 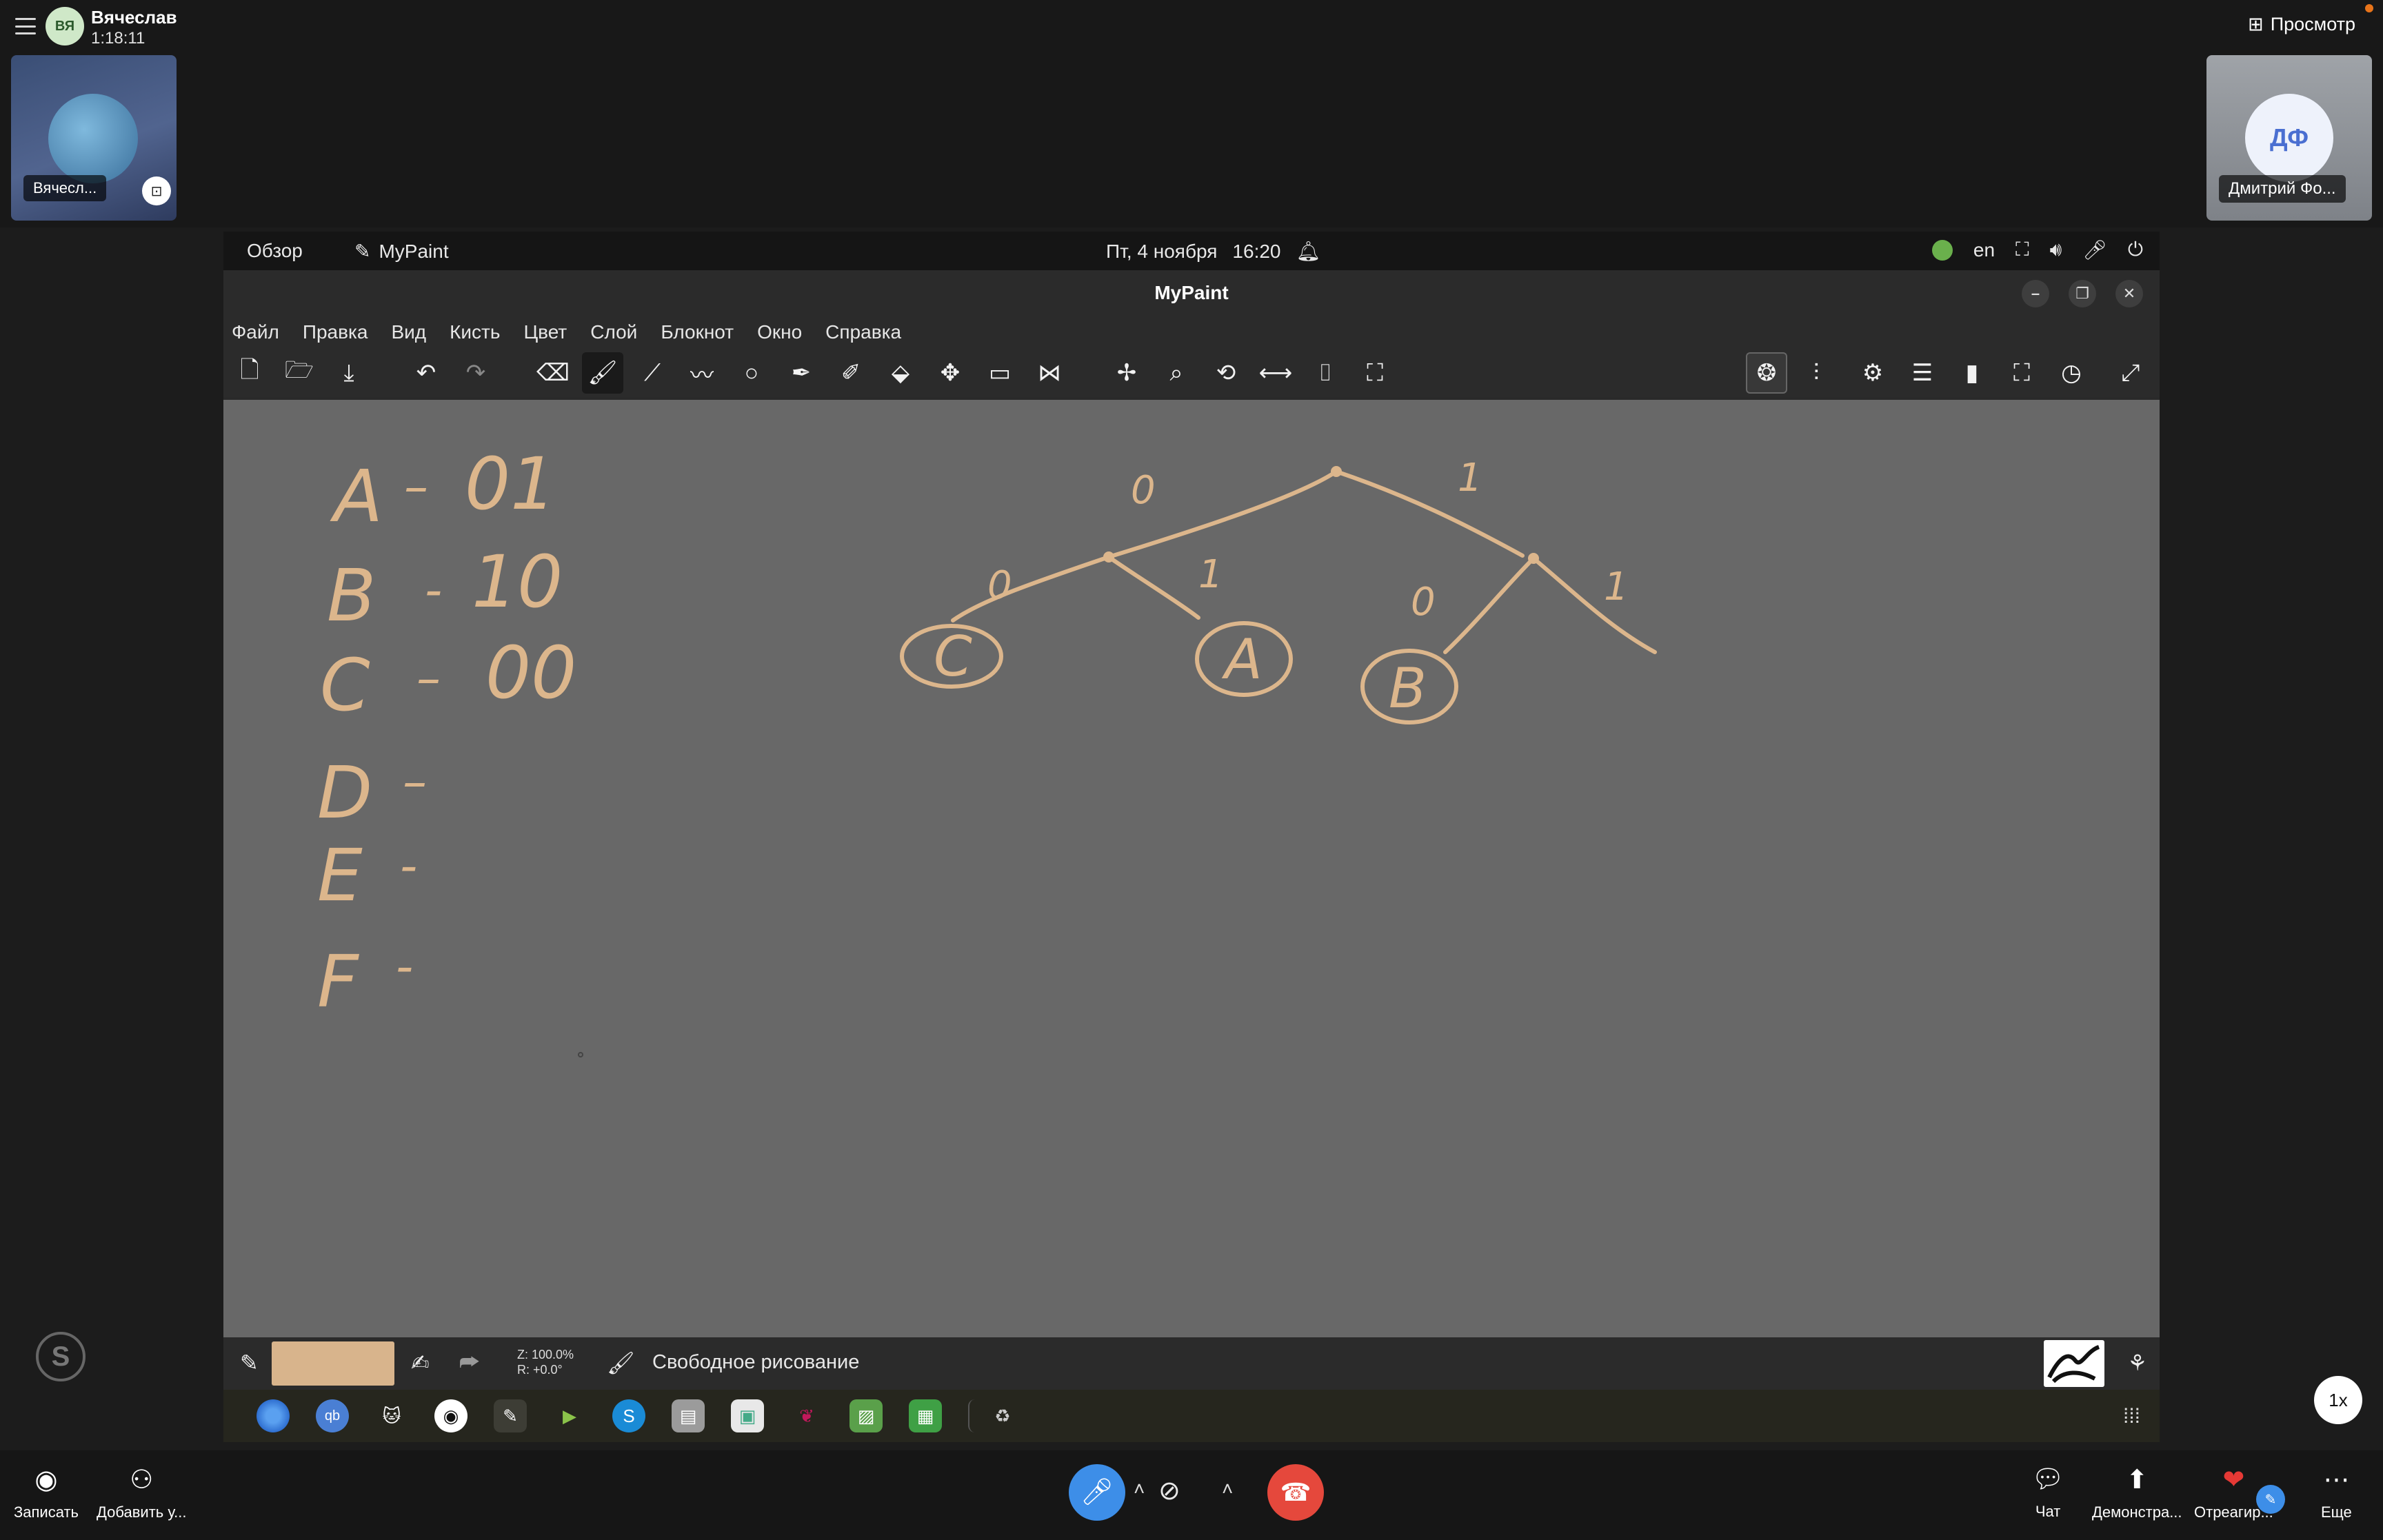 I want to click on mirror-icon: ⟷, so click(x=1275, y=373).